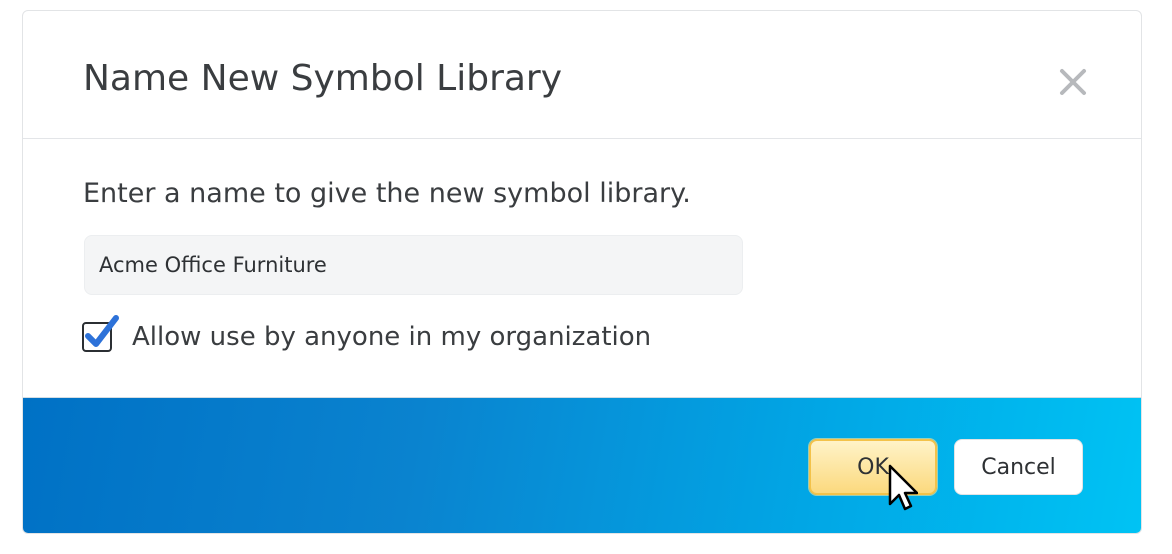 The width and height of the screenshot is (1172, 554). I want to click on ok-button: OK, so click(873, 467).